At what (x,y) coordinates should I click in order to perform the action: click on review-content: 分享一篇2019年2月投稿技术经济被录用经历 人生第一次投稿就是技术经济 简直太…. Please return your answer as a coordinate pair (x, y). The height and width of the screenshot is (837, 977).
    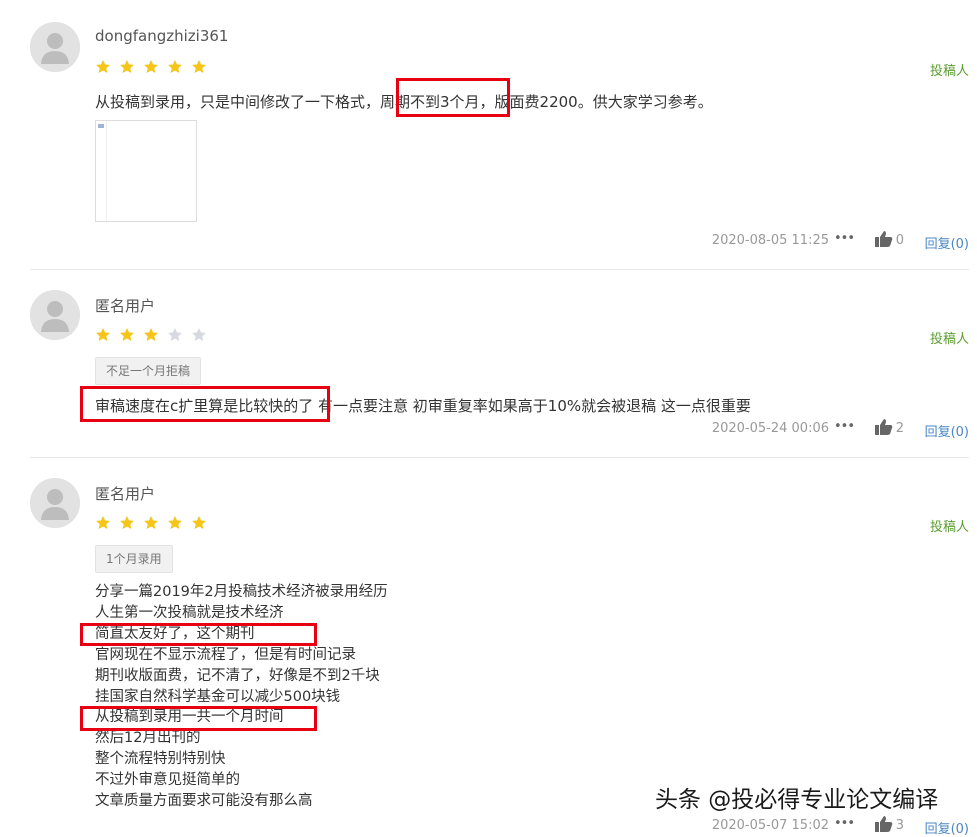
    Looking at the image, I should click on (241, 697).